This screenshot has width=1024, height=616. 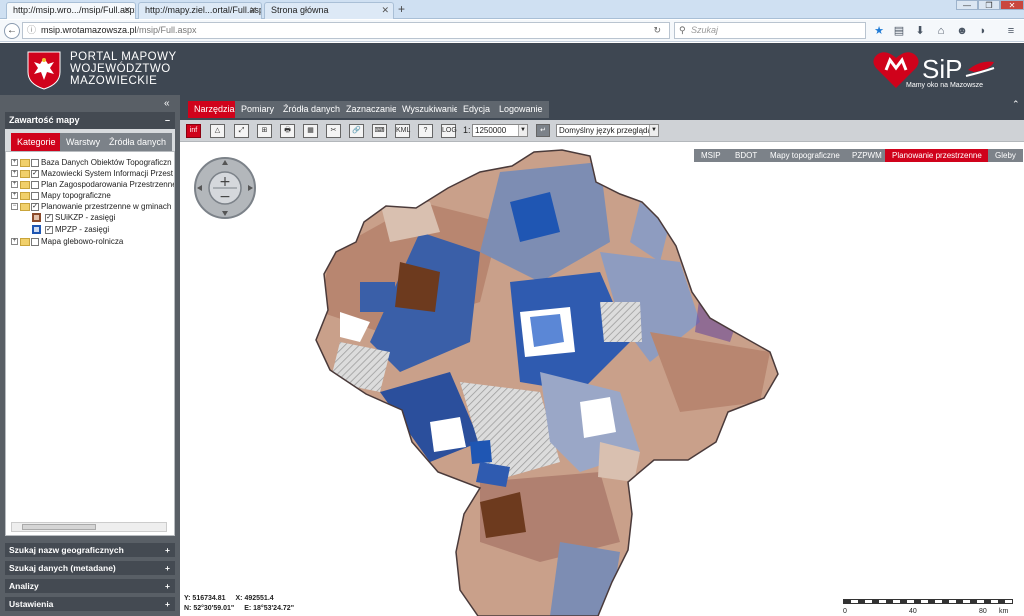 I want to click on menu-pomiary: Pomiary, so click(x=258, y=109).